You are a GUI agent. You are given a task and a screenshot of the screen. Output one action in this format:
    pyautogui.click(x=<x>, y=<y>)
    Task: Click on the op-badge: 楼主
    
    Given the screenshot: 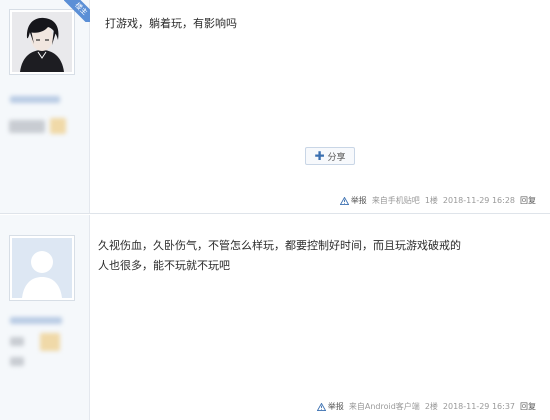 What is the action you would take?
    pyautogui.click(x=77, y=11)
    